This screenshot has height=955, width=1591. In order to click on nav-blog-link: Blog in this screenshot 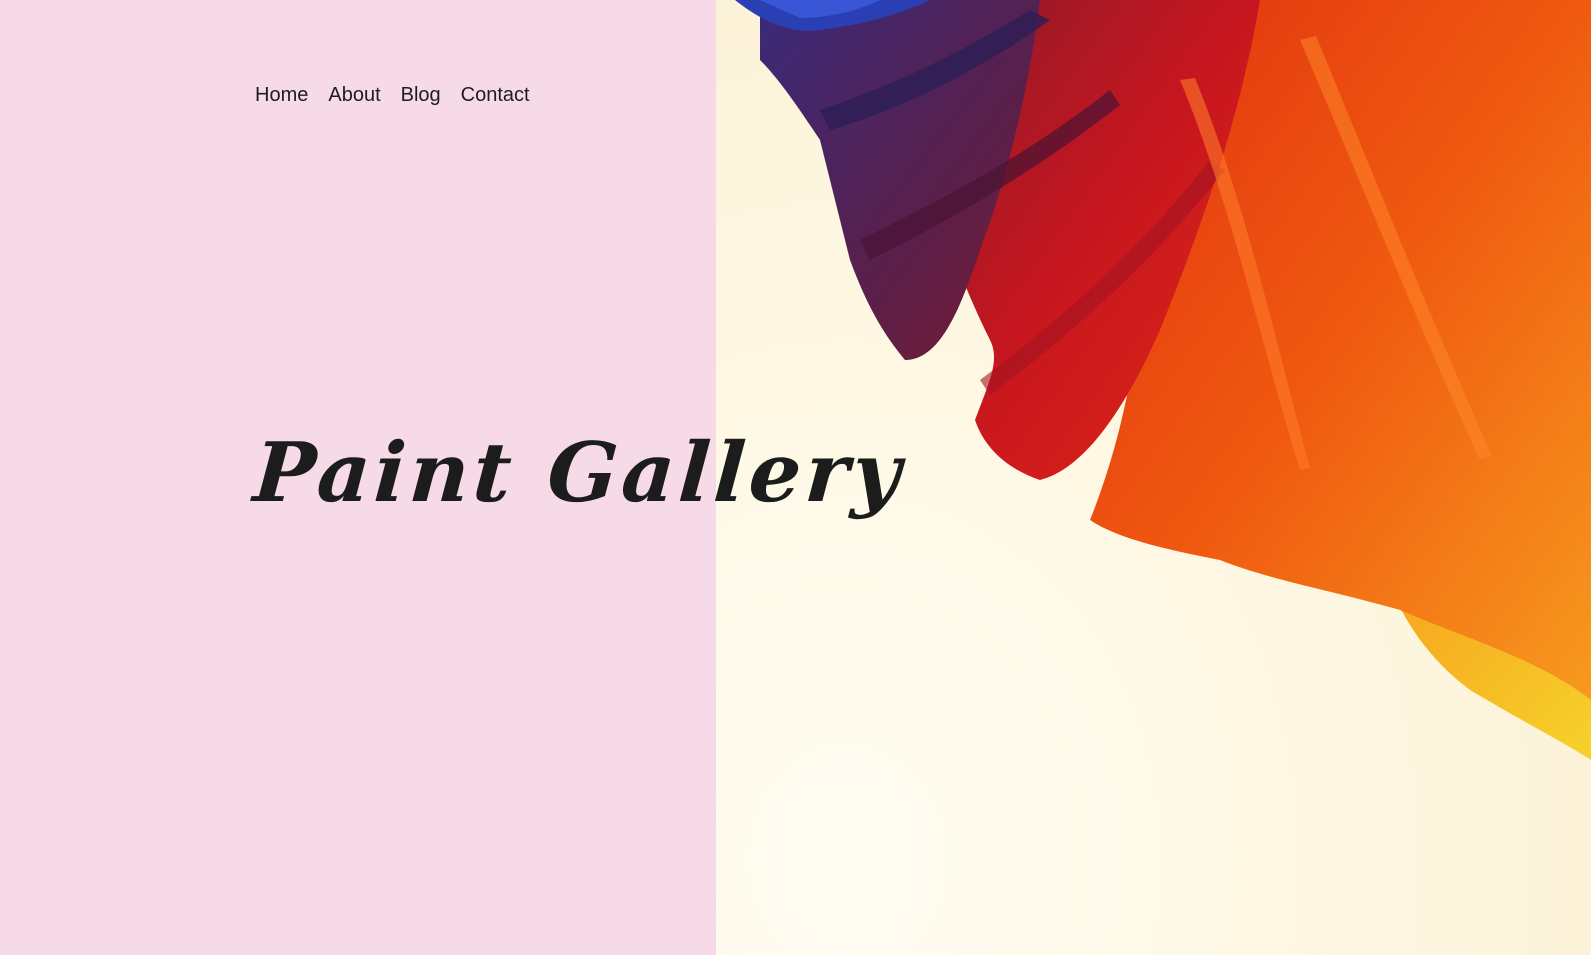, I will do `click(421, 95)`.